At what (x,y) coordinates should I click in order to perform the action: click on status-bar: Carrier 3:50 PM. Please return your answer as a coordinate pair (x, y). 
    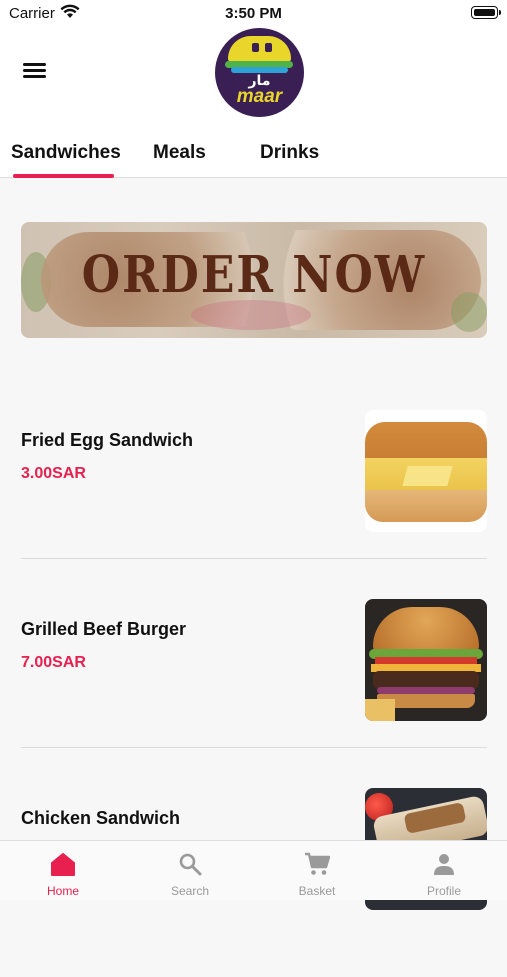
    Looking at the image, I should click on (253, 14).